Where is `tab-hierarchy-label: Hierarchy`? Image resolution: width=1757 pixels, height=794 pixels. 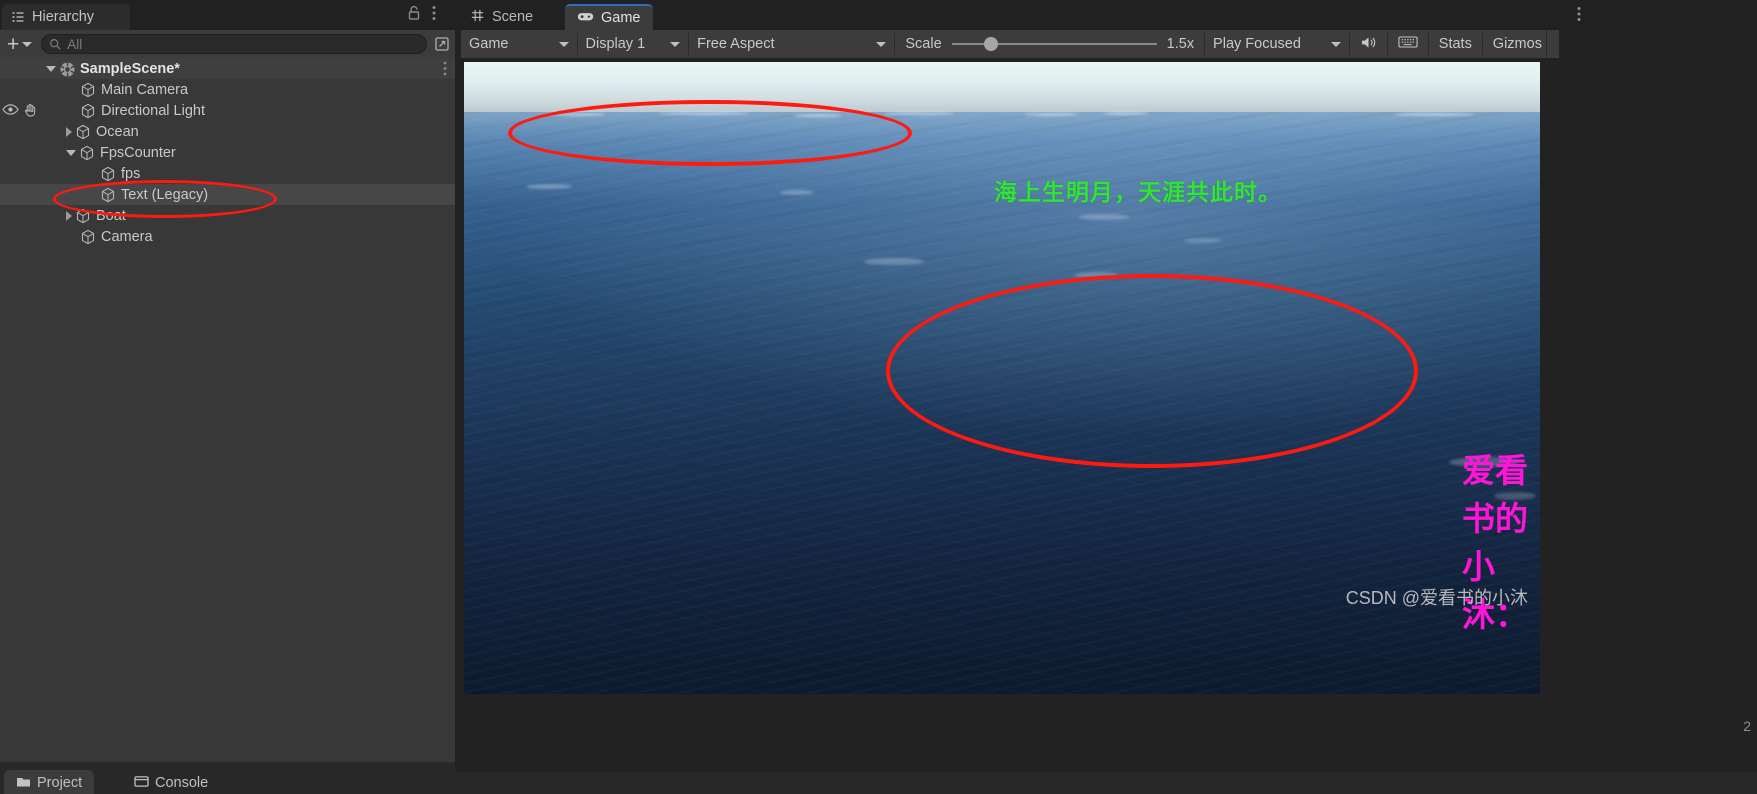 tab-hierarchy-label: Hierarchy is located at coordinates (63, 17).